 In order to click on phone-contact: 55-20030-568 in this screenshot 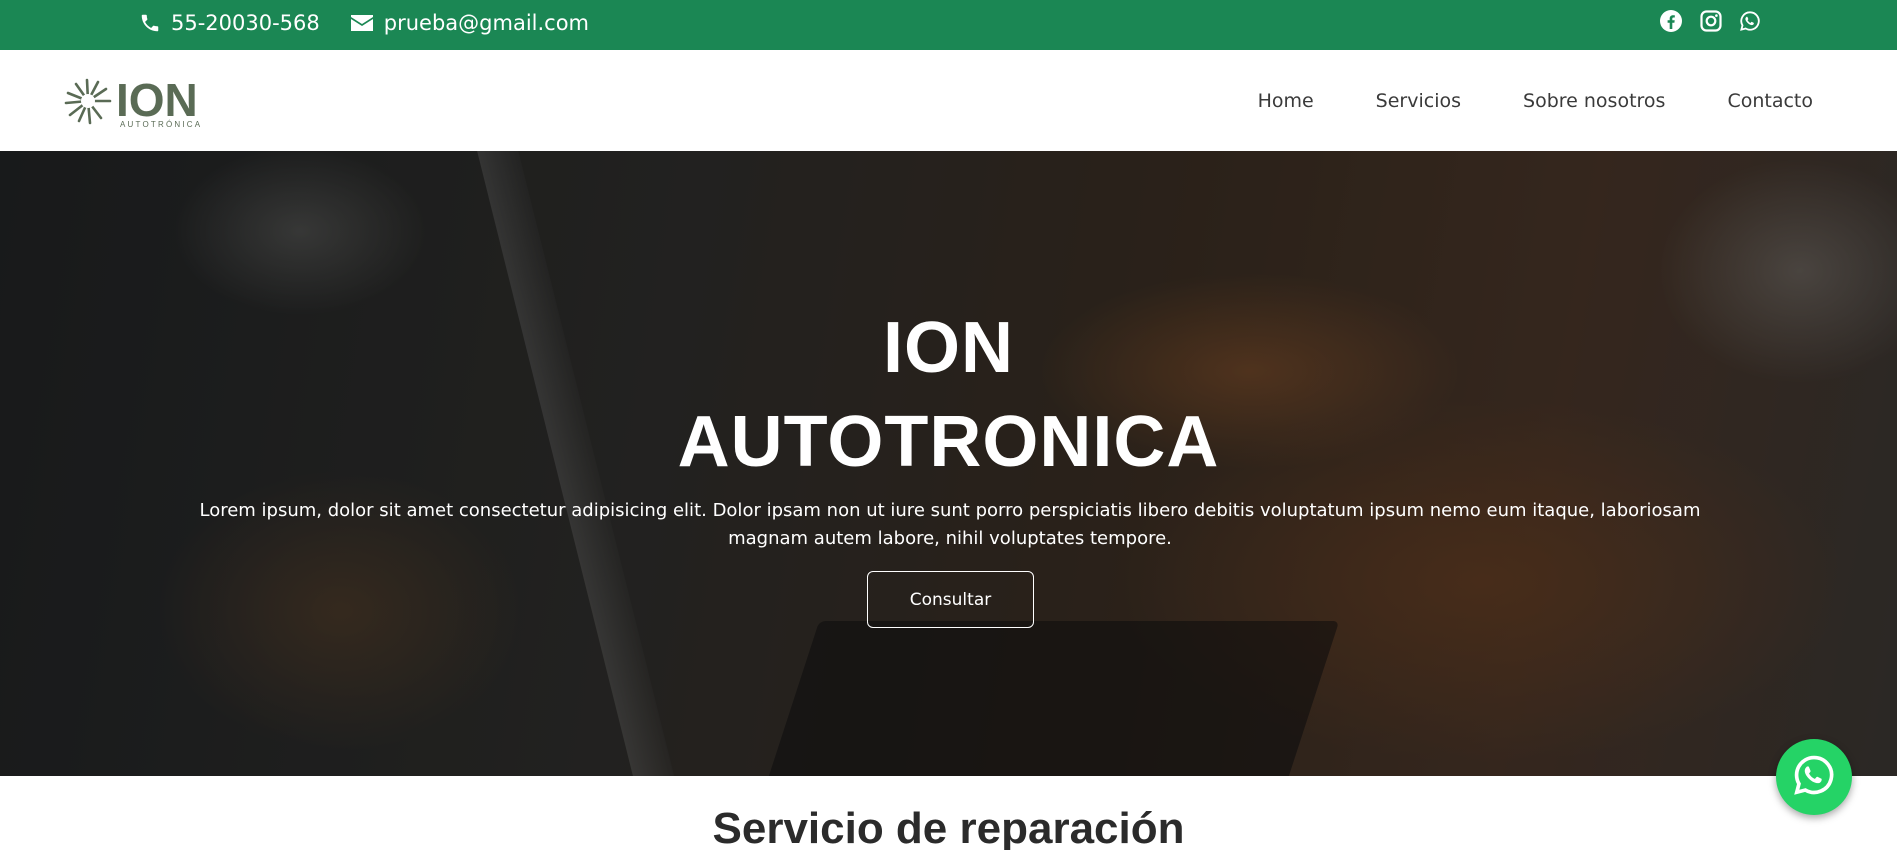, I will do `click(229, 23)`.